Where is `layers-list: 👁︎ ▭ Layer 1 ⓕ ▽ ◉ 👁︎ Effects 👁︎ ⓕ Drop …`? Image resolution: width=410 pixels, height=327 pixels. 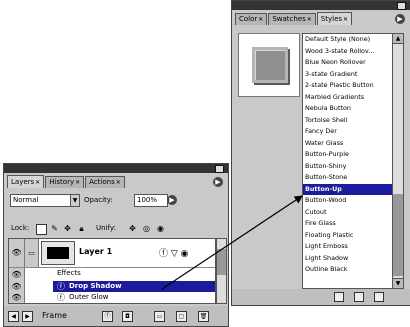
layers-list: 👁︎ ▭ Layer 1 ⓕ ▽ ◉ 👁︎ Effects 👁︎ ⓕ Drop … is located at coordinates (112, 271).